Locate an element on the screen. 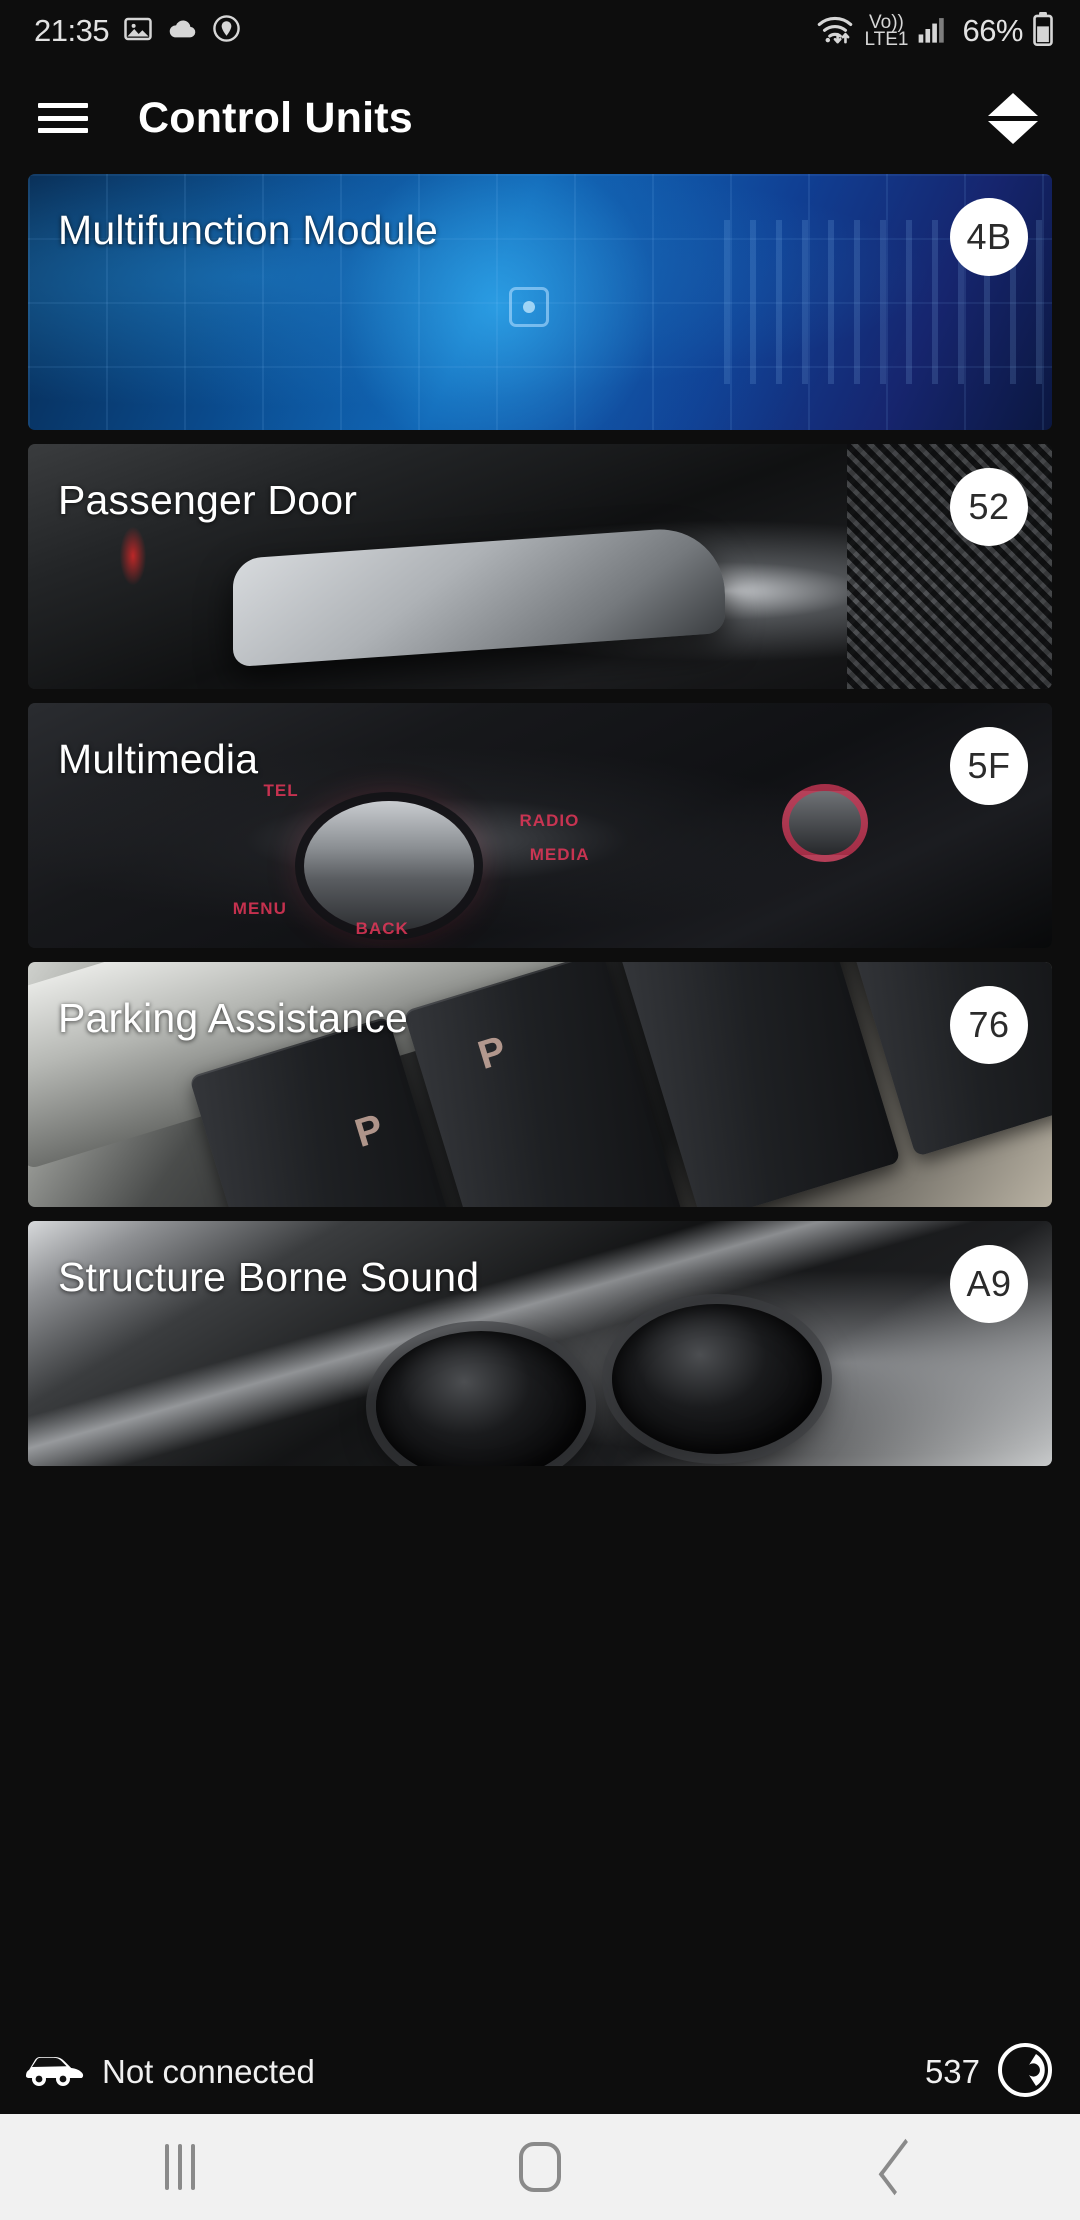 This screenshot has height=2220, width=1080. status-badge: 5F is located at coordinates (989, 766).